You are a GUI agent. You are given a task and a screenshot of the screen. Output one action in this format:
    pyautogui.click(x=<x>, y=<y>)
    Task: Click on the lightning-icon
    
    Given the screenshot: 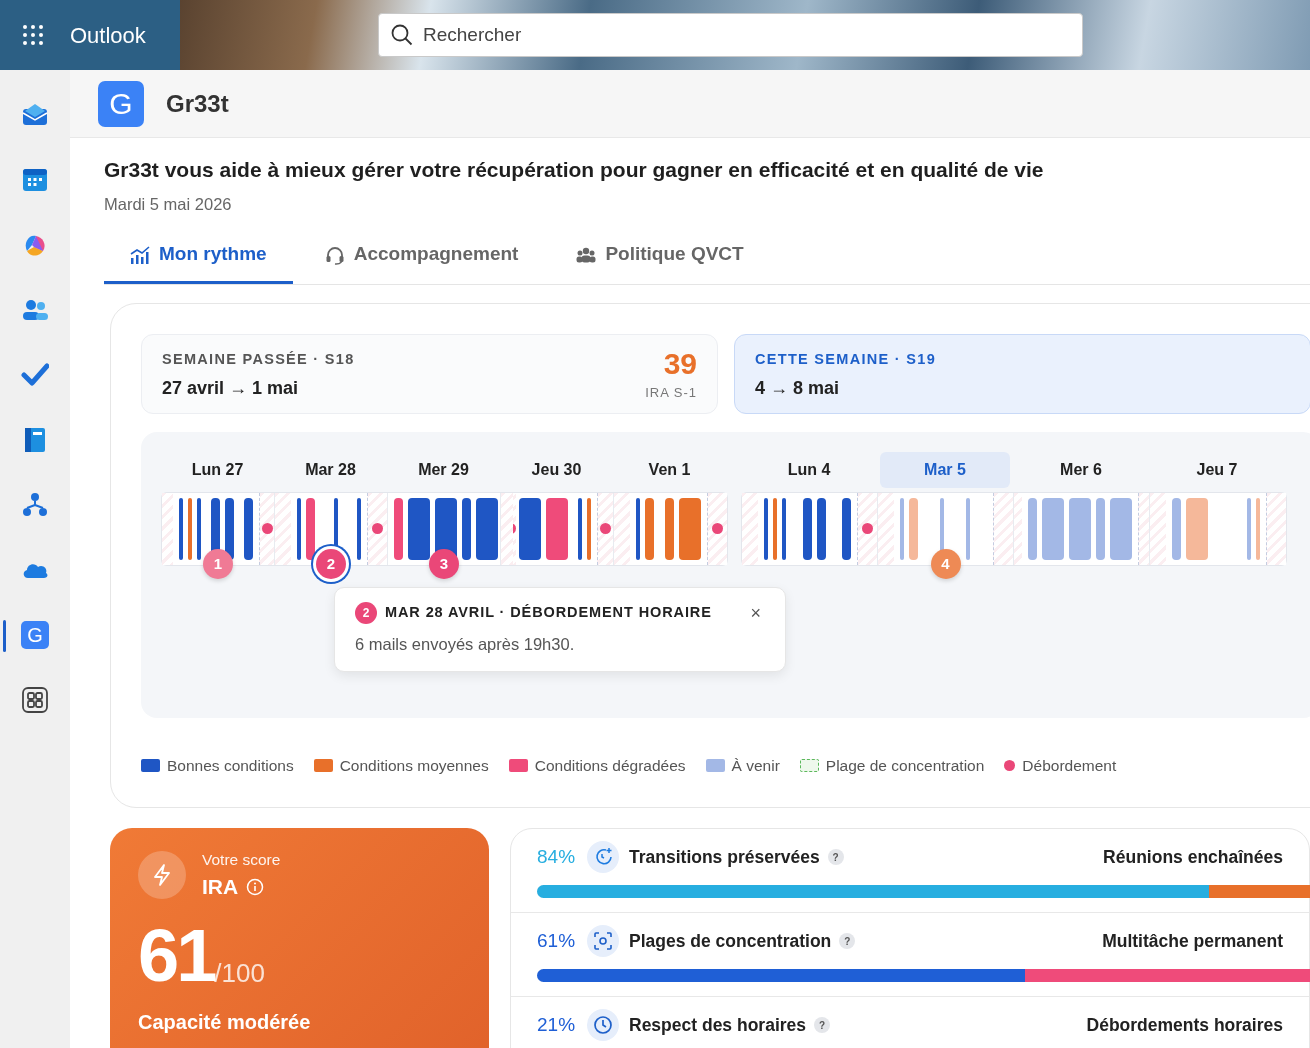 What is the action you would take?
    pyautogui.click(x=162, y=875)
    